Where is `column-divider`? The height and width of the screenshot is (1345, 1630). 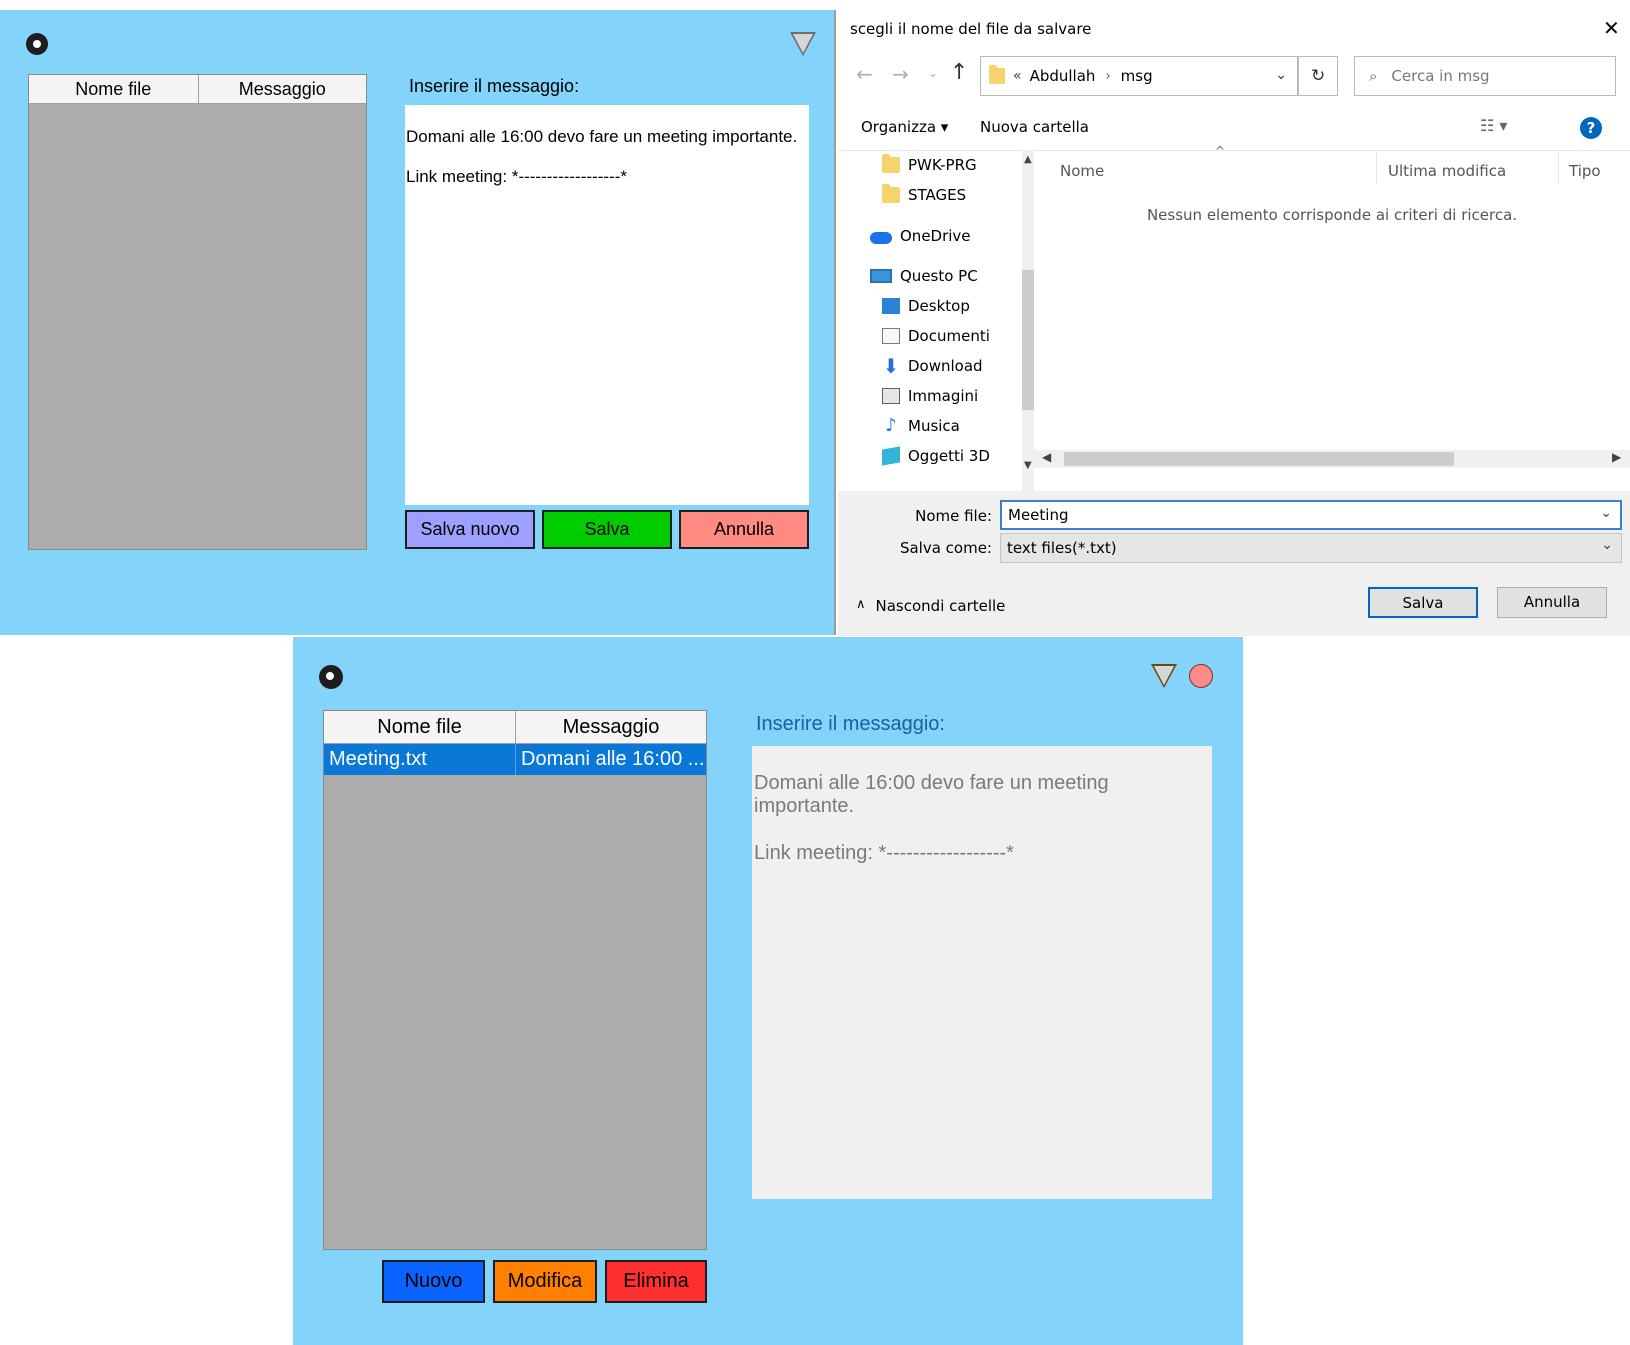 column-divider is located at coordinates (1376, 168).